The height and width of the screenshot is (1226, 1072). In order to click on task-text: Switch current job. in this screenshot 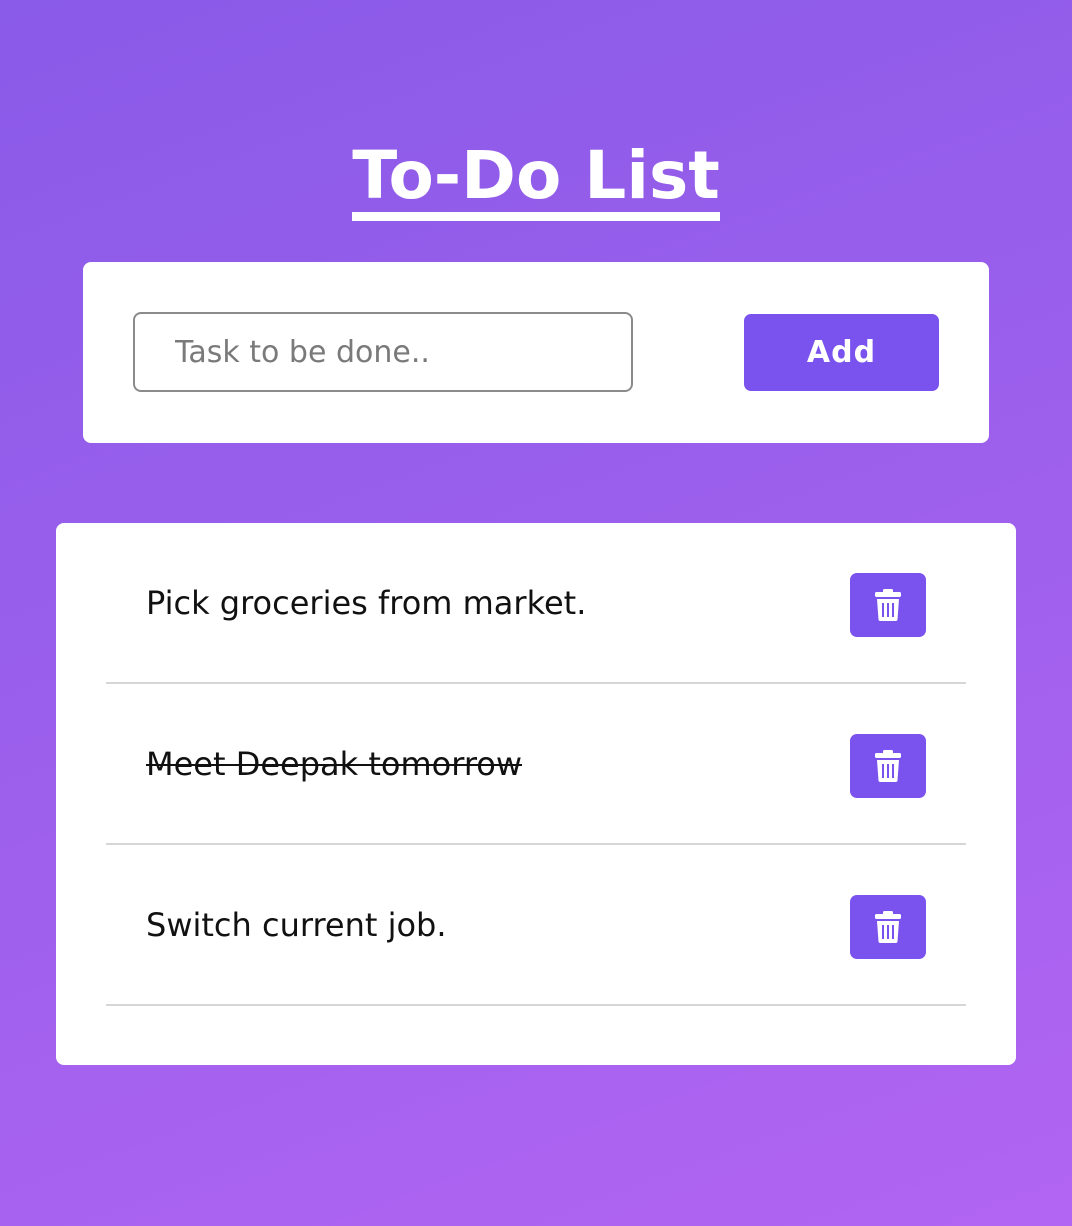, I will do `click(296, 925)`.